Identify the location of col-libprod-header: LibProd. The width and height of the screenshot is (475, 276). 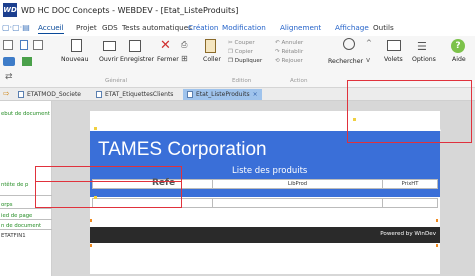
(298, 184).